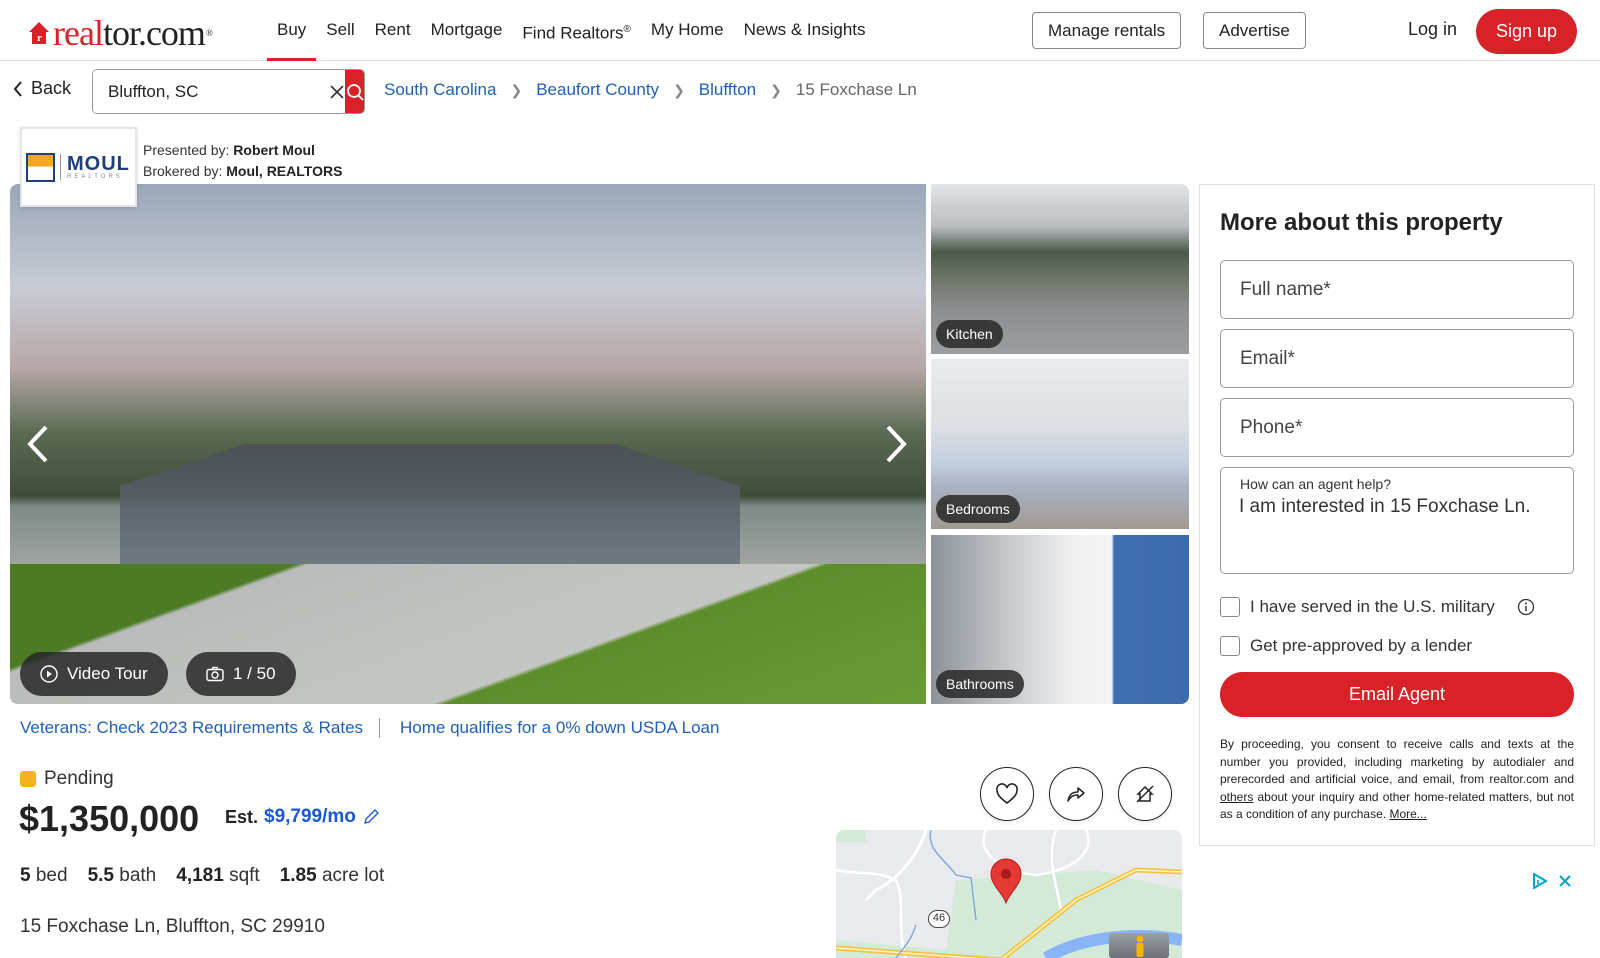  What do you see at coordinates (1526, 607) in the screenshot?
I see `info-icon` at bounding box center [1526, 607].